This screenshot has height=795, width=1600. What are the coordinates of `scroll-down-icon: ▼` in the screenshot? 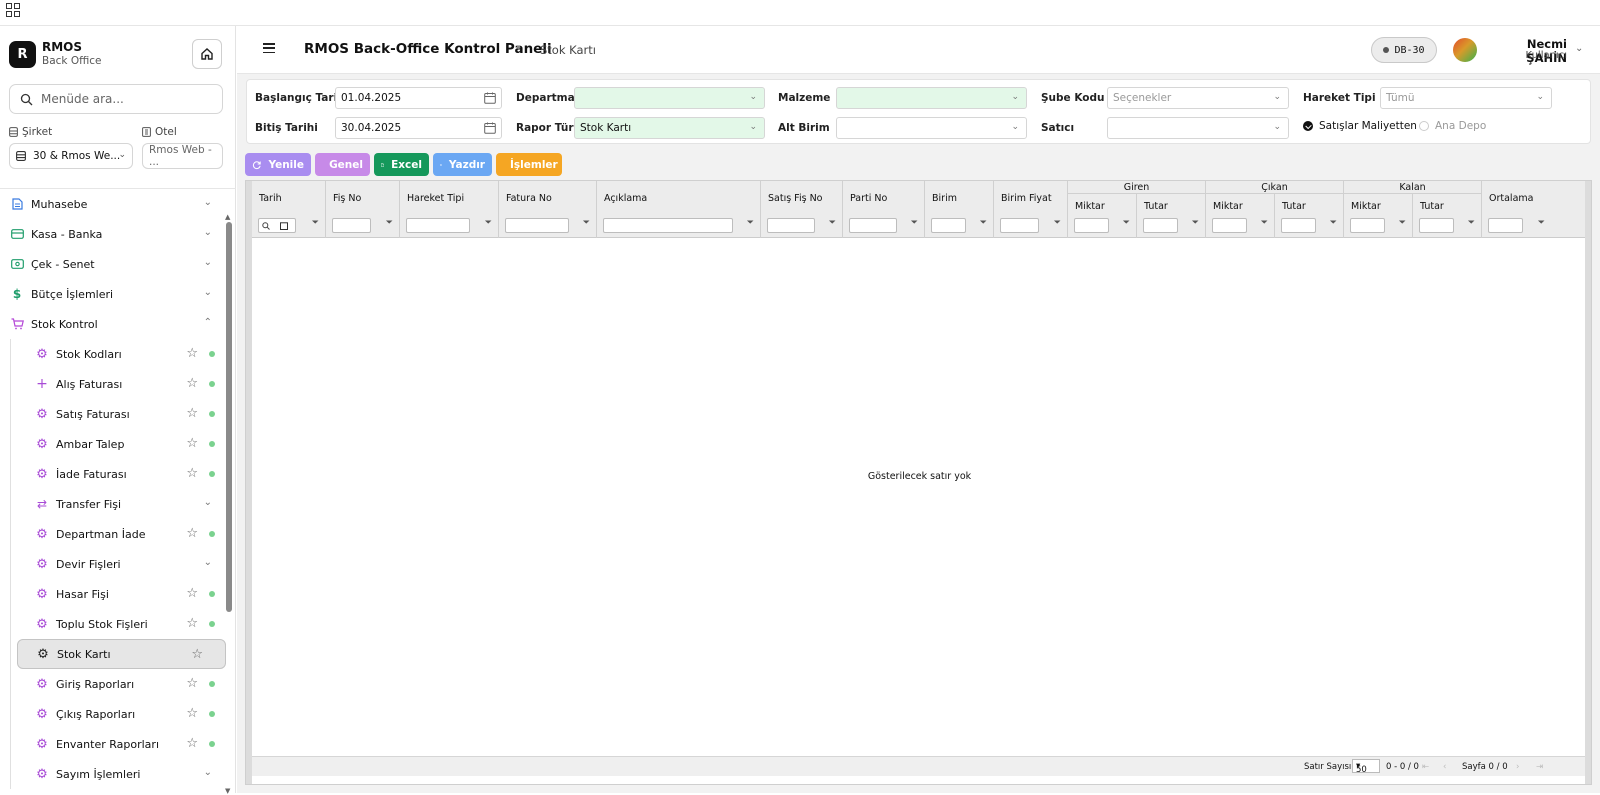 It's located at (227, 791).